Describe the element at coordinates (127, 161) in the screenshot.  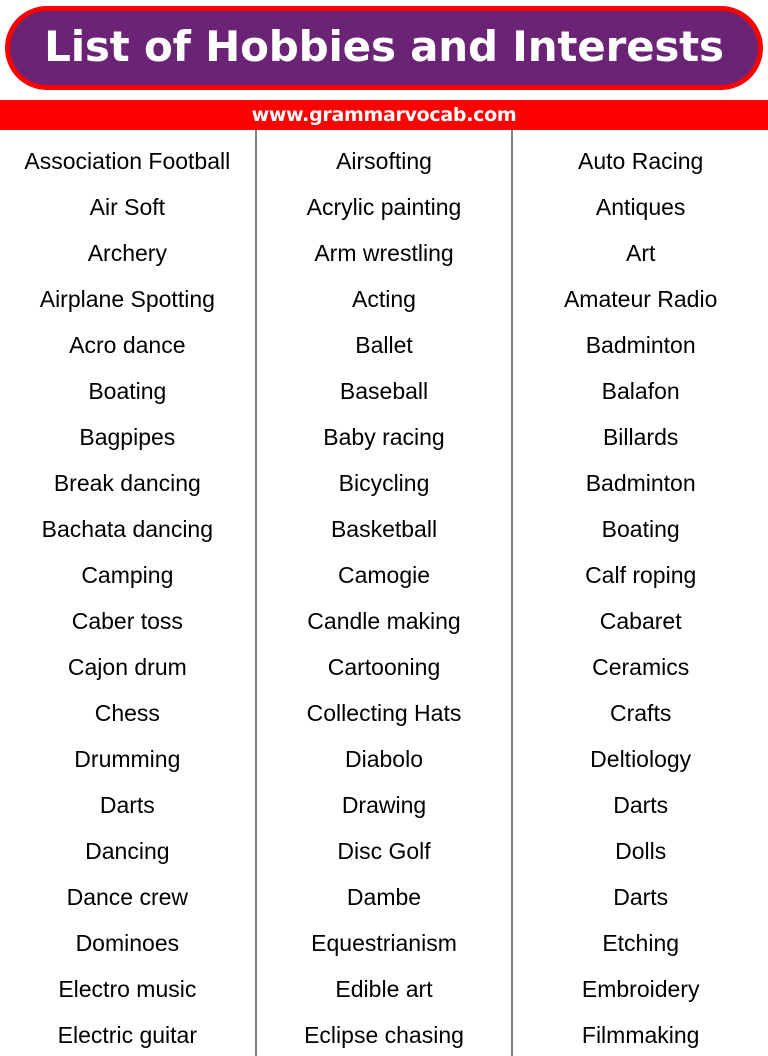
I see `list-item: Association Football` at that location.